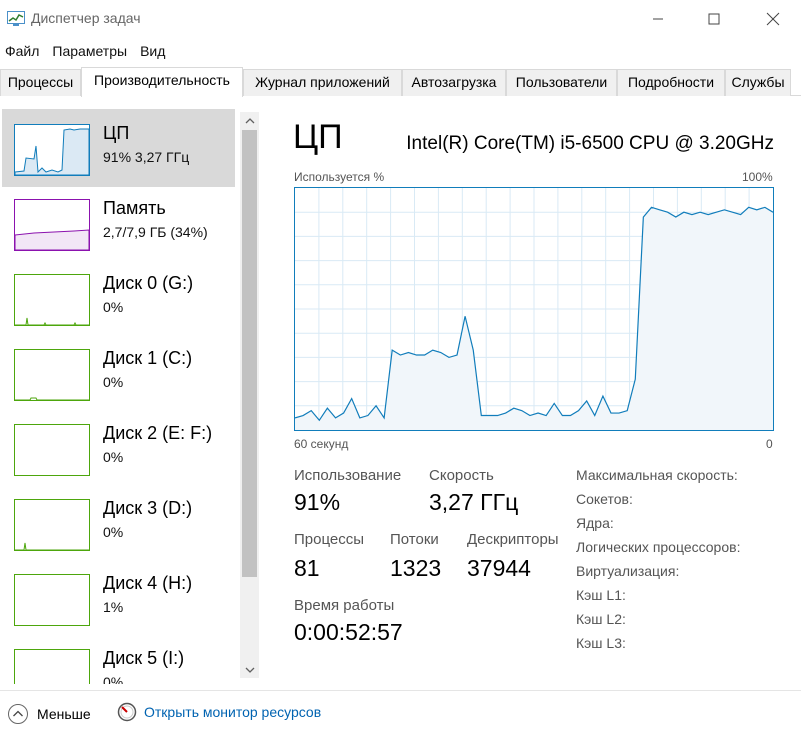  I want to click on graph-label-max: 100%, so click(757, 177).